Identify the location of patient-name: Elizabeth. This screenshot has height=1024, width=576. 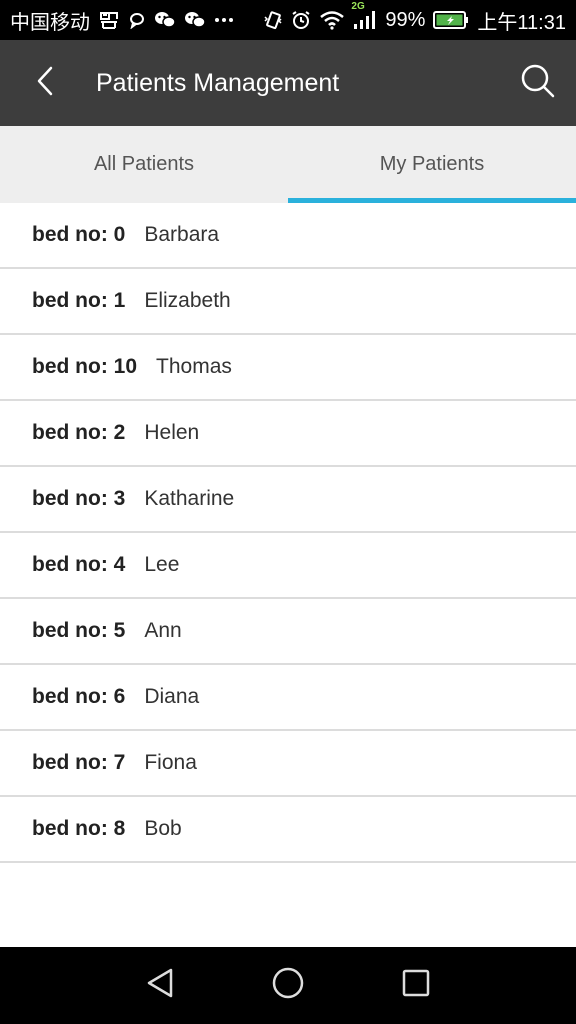
(187, 300).